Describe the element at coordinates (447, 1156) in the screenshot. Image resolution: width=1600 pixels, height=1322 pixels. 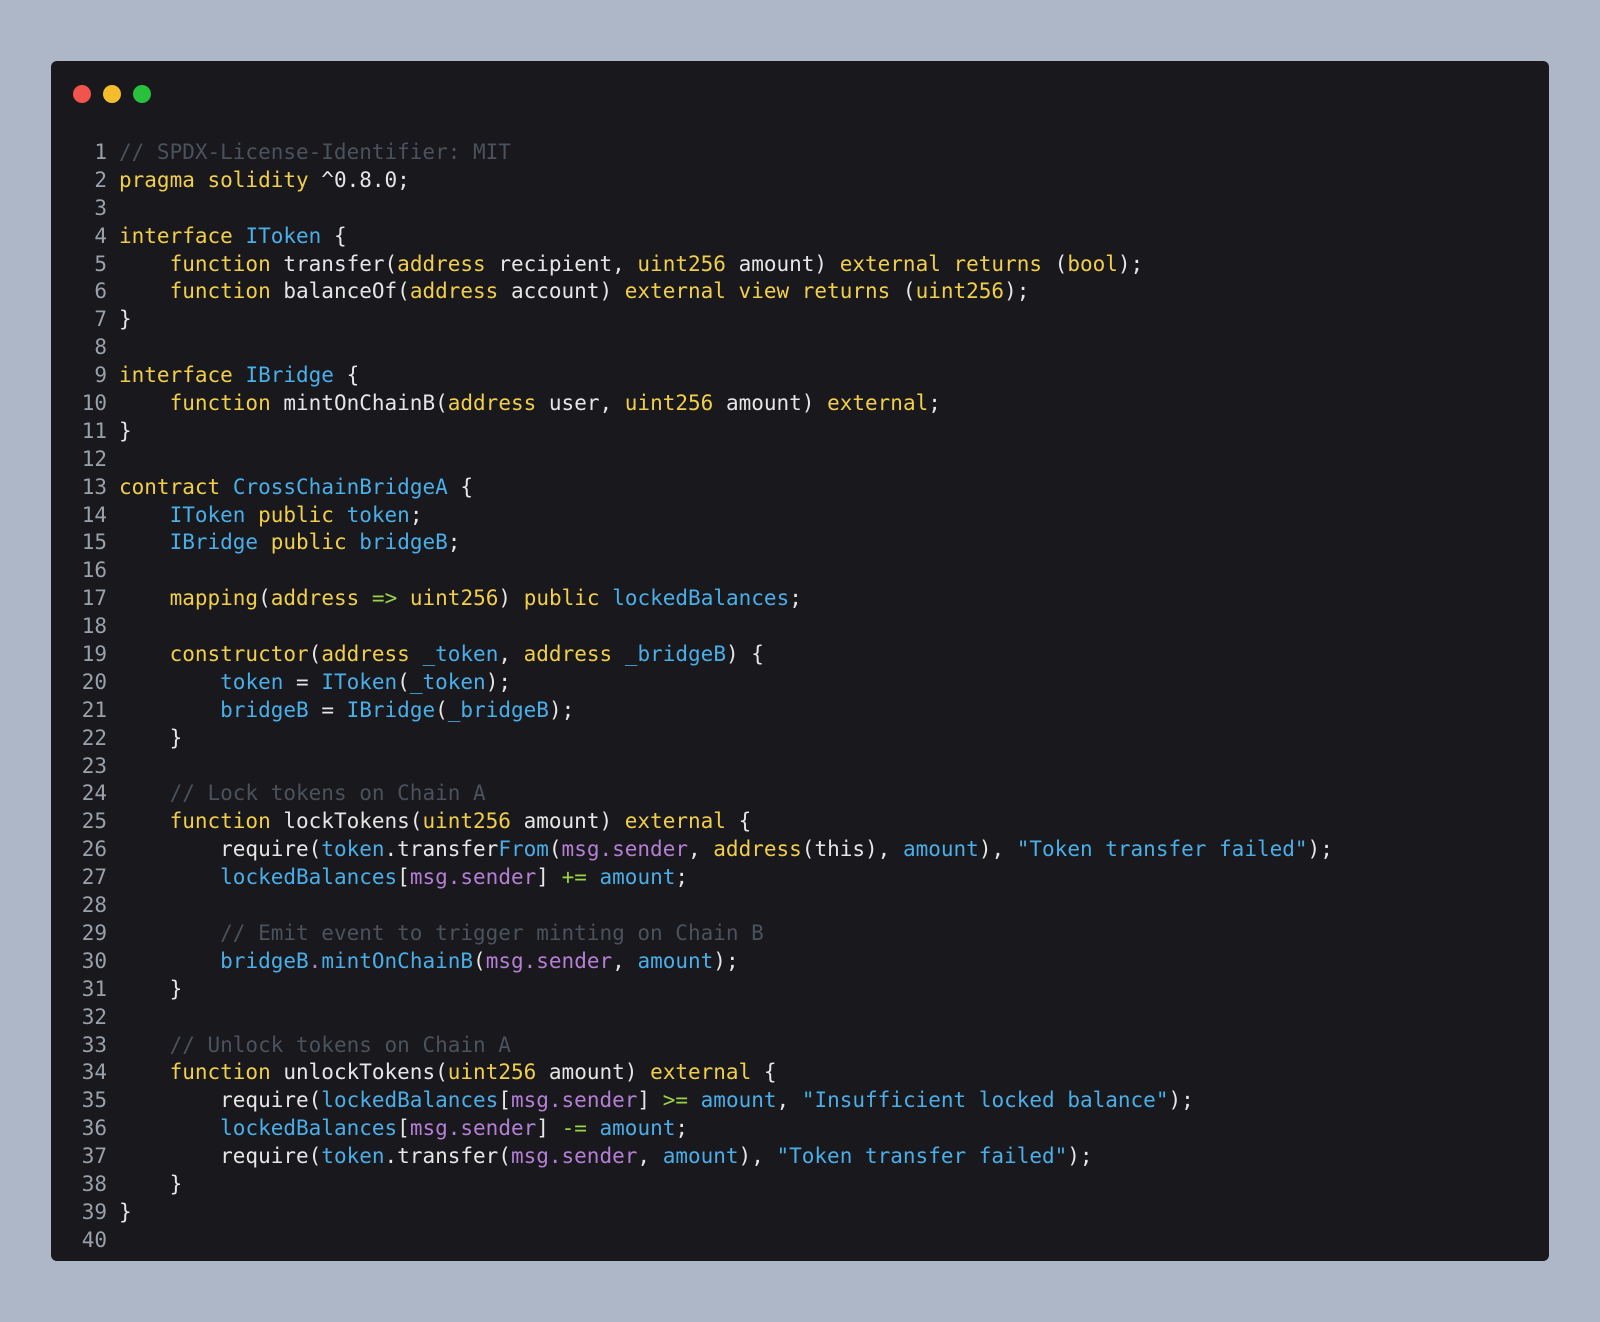
I see `code-token-plain: .transfer(` at that location.